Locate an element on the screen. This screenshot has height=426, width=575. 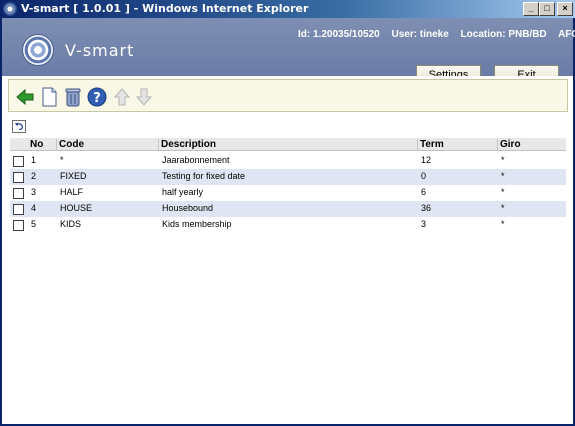
column-header-no: No is located at coordinates (36, 144).